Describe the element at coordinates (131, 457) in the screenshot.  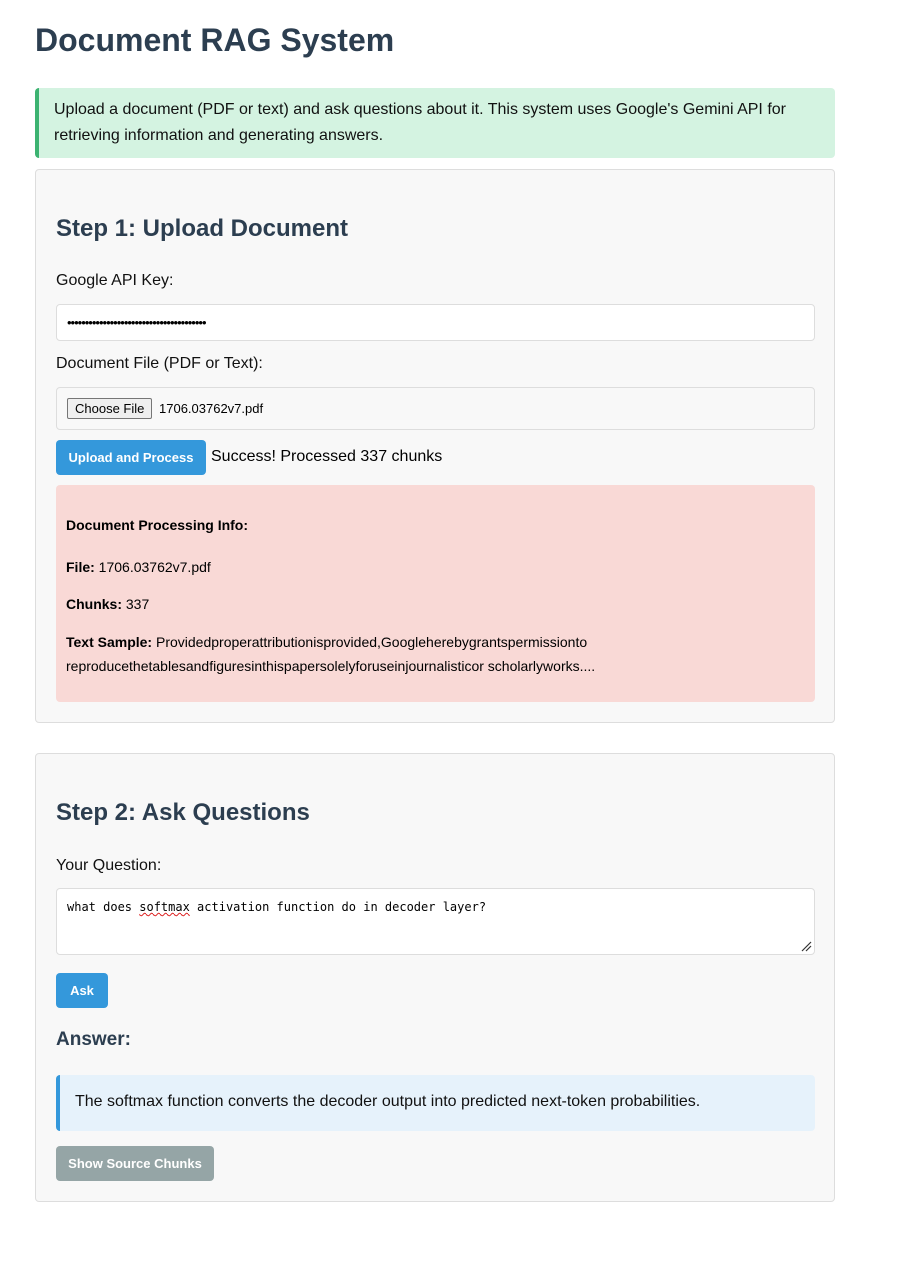
I see `upload-process-button: Upload and Process` at that location.